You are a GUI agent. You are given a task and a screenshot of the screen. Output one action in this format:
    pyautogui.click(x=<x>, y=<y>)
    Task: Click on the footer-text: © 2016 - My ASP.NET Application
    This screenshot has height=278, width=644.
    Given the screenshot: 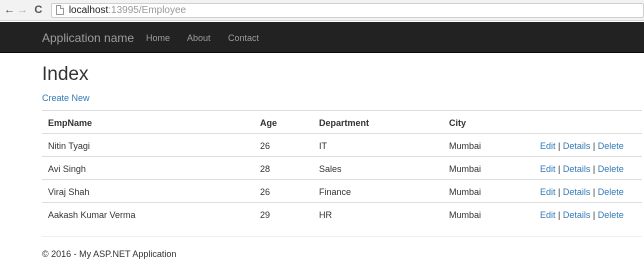 What is the action you would take?
    pyautogui.click(x=109, y=254)
    